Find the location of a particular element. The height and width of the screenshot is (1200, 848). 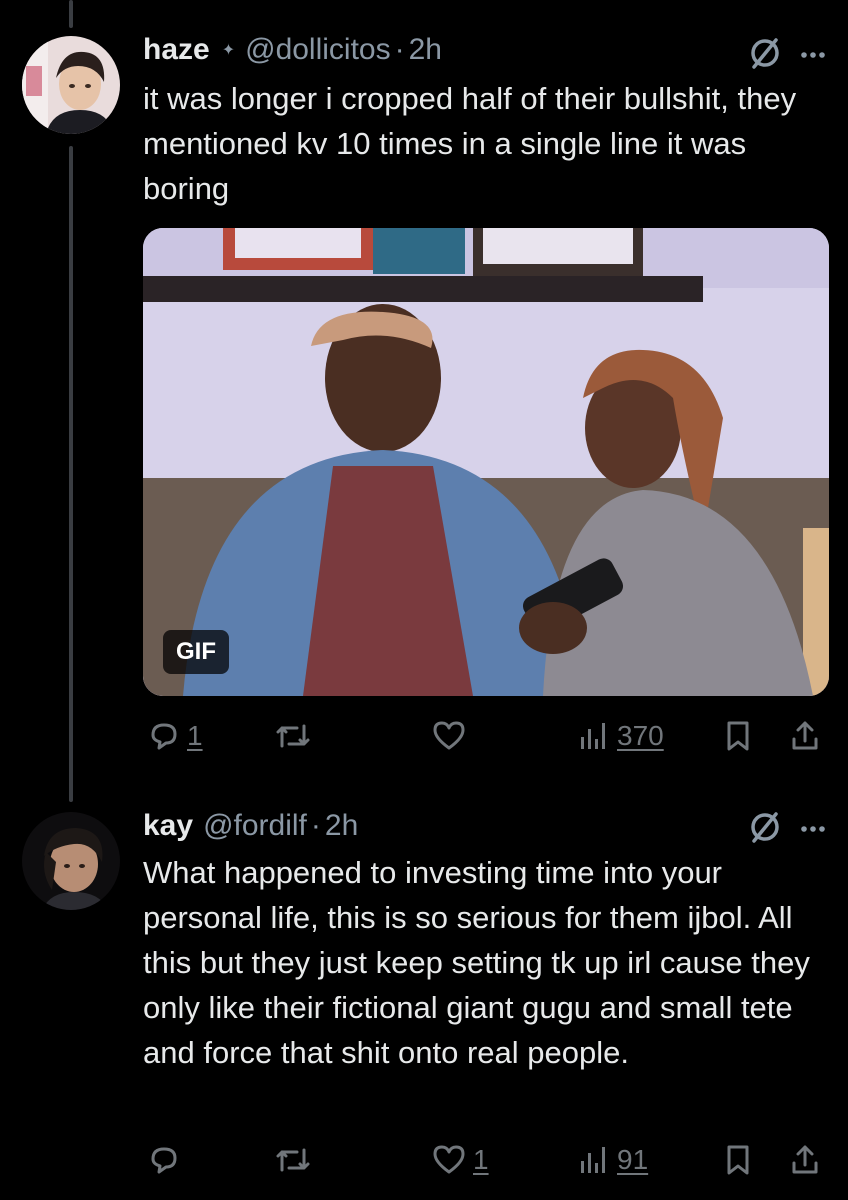

display-name: haze is located at coordinates (176, 50).